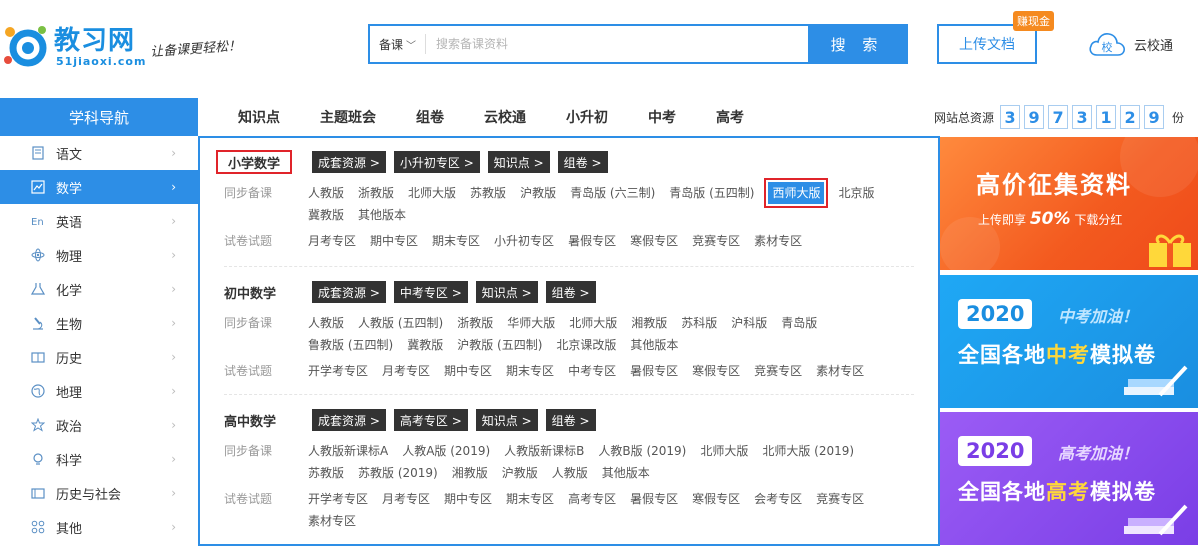 Image resolution: width=1204 pixels, height=551 pixels. I want to click on search-category-select: 备课 ﹀, so click(398, 44).